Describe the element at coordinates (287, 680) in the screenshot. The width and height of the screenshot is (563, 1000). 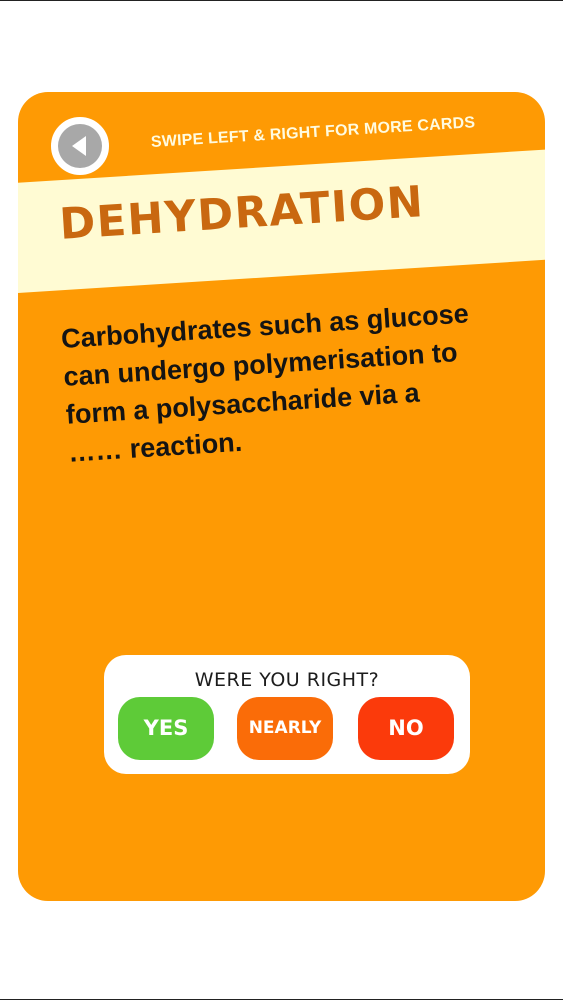
I see `feedback-prompt: WERE YOU RIGHT?` at that location.